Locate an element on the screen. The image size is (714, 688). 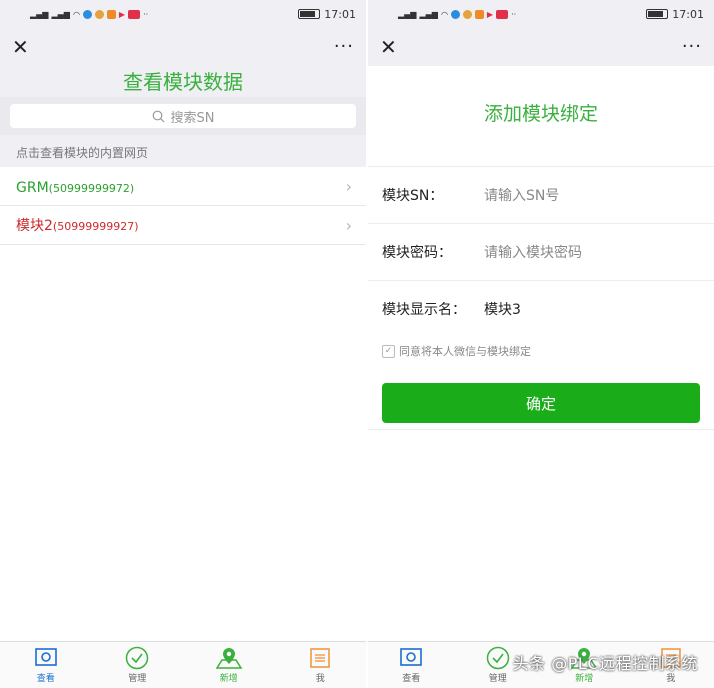
agree-label: 同意将本人微信与模块绑定 is located at coordinates (465, 351).